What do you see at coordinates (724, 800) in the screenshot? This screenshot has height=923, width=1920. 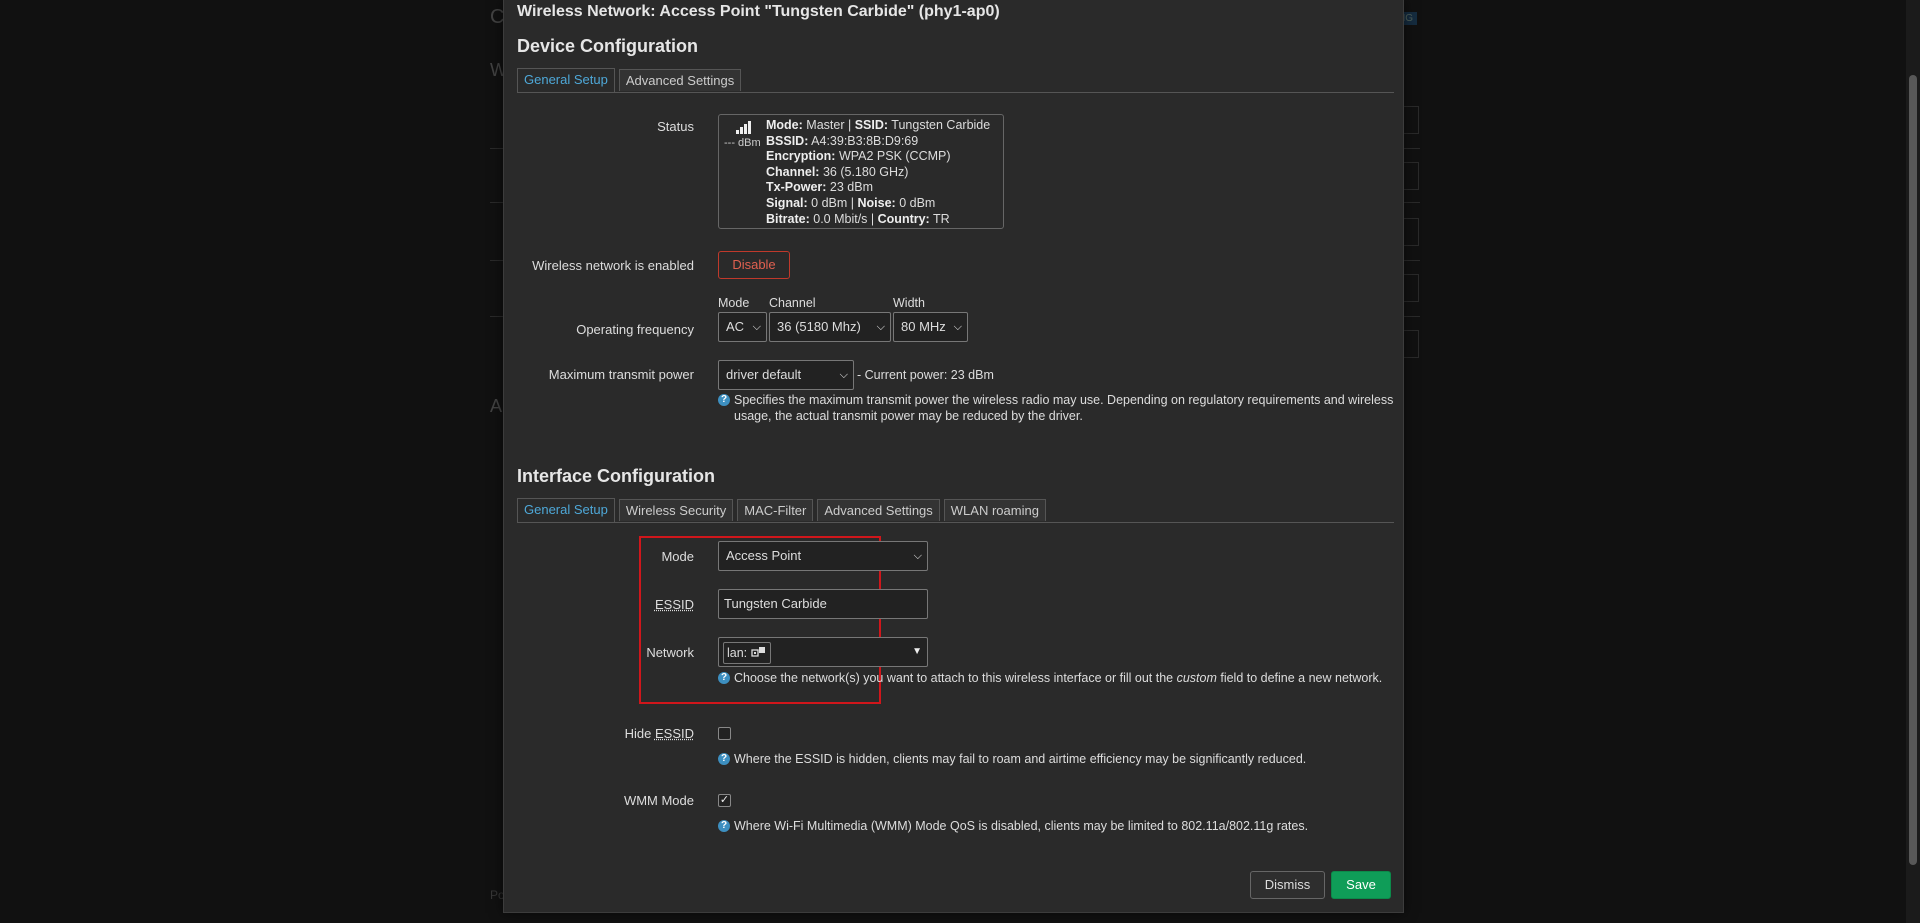 I see `wmm-mode-checkbox: ✓` at bounding box center [724, 800].